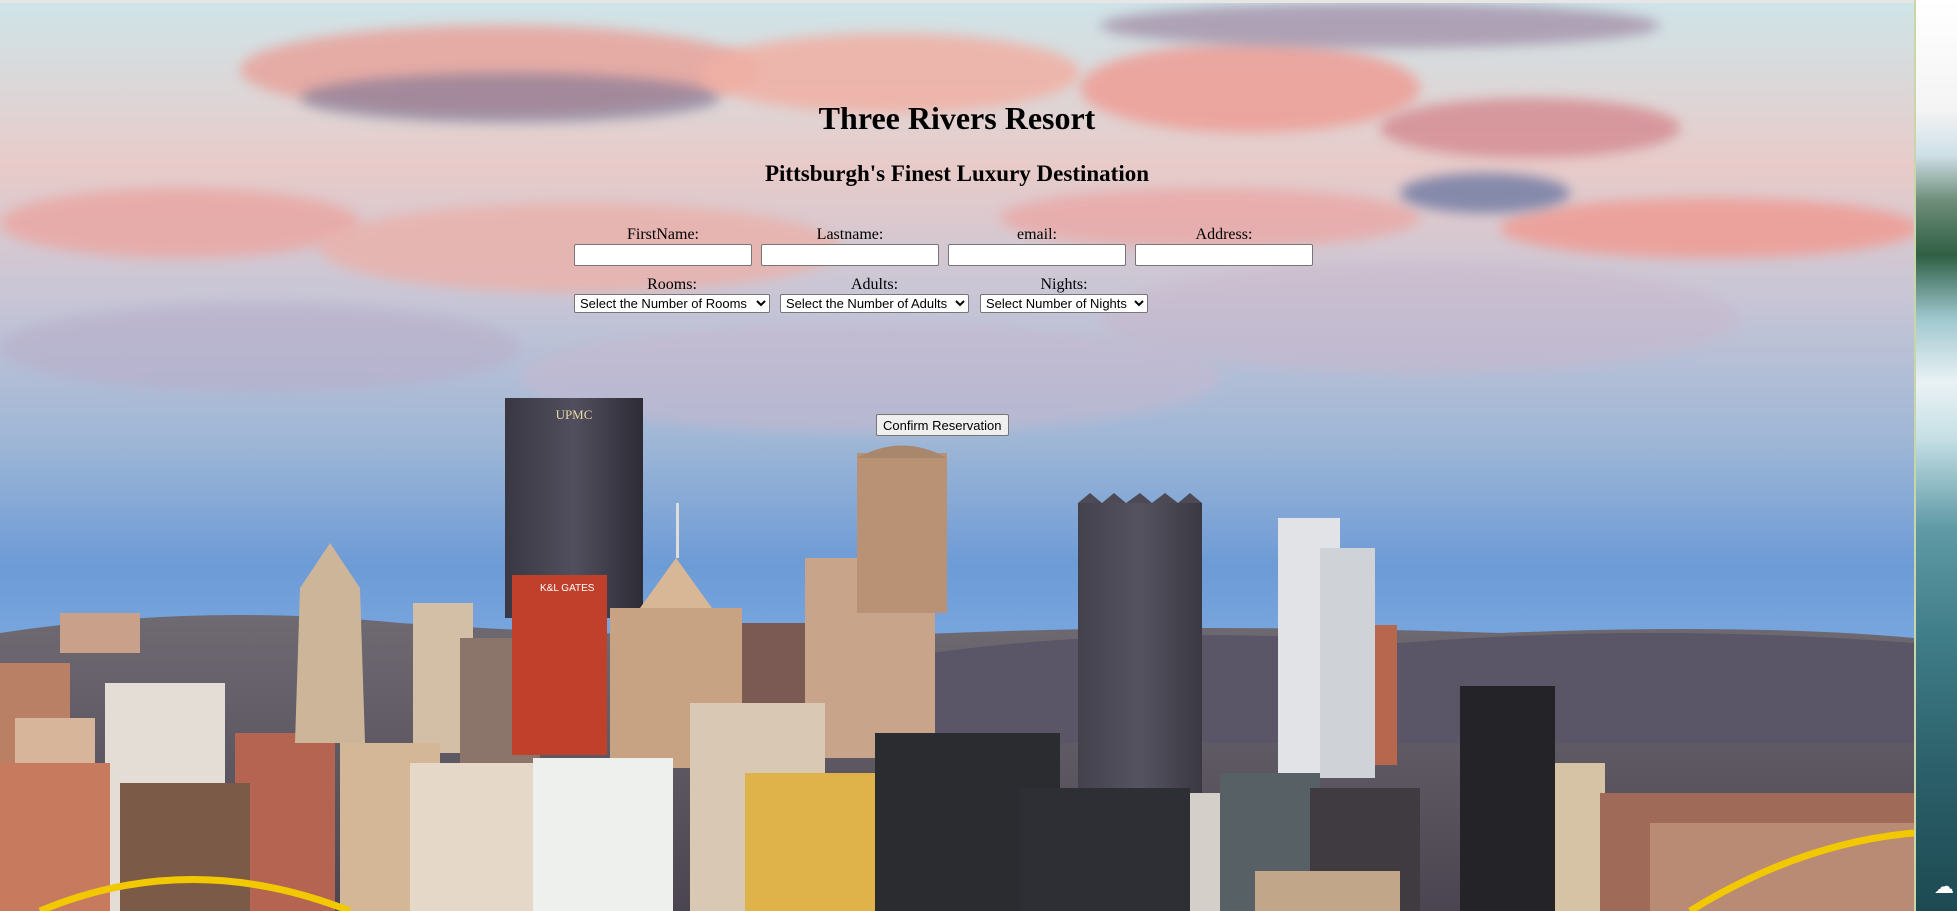  What do you see at coordinates (942, 425) in the screenshot?
I see `confirm-reservation-button: Confirm Reservation` at bounding box center [942, 425].